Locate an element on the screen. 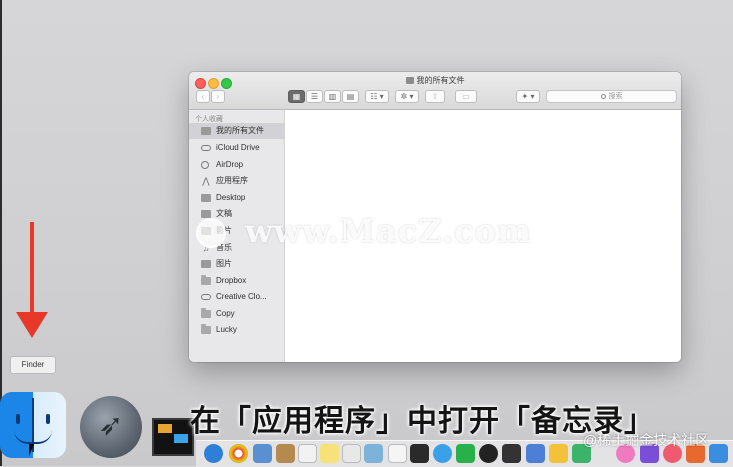  sidebar-item-label: AirDrop is located at coordinates (230, 164).